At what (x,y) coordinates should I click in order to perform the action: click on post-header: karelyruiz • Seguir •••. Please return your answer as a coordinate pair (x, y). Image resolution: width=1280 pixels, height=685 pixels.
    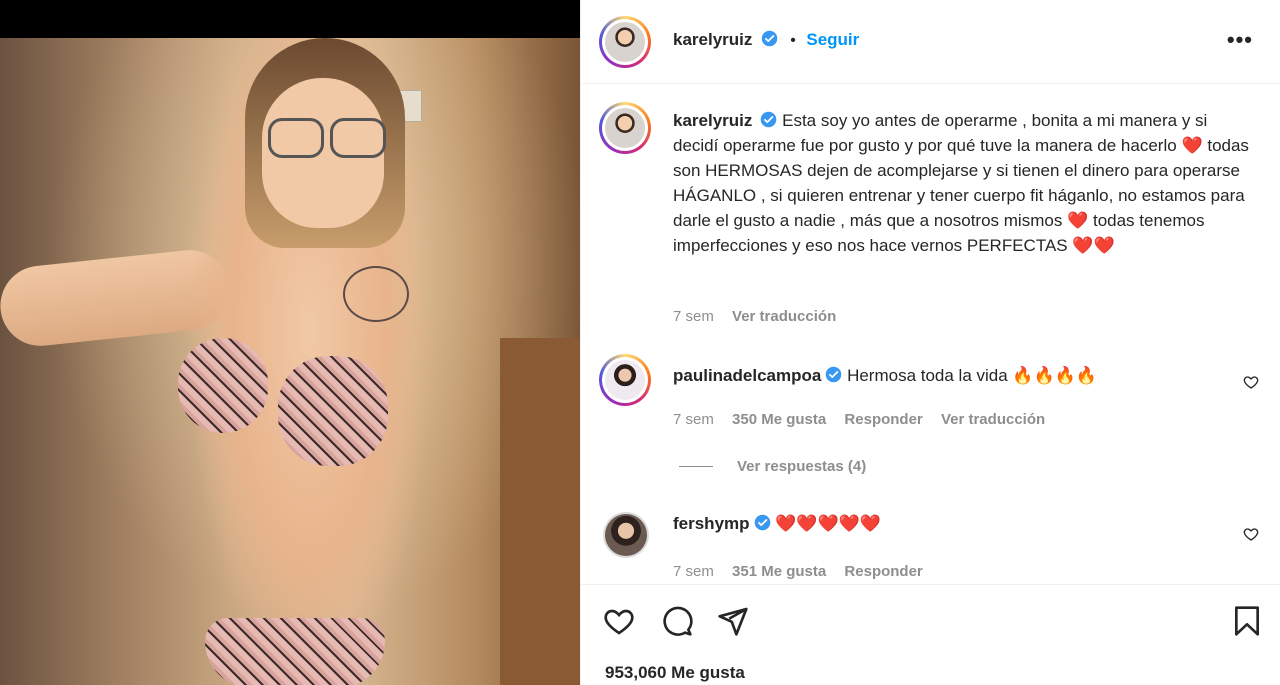
    Looking at the image, I should click on (930, 42).